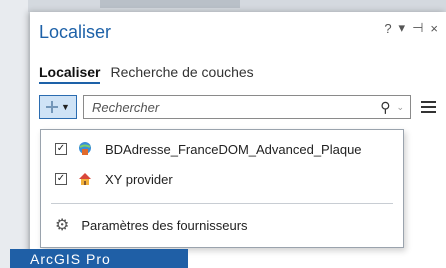 This screenshot has height=268, width=446. What do you see at coordinates (62, 225) in the screenshot?
I see `gear-icon: ⚙` at bounding box center [62, 225].